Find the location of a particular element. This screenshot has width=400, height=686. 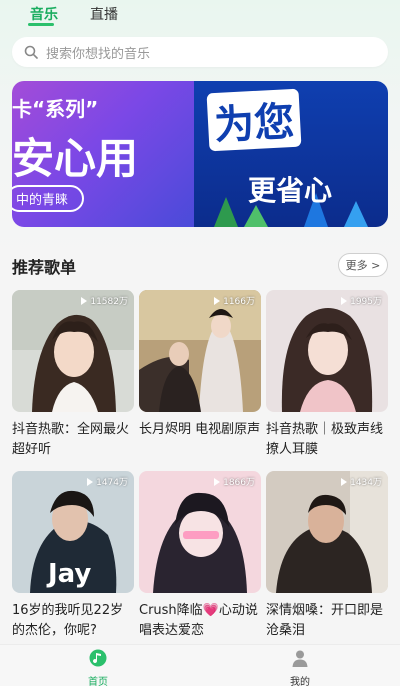

banner-left-line2: 安心用 is located at coordinates (75, 158).